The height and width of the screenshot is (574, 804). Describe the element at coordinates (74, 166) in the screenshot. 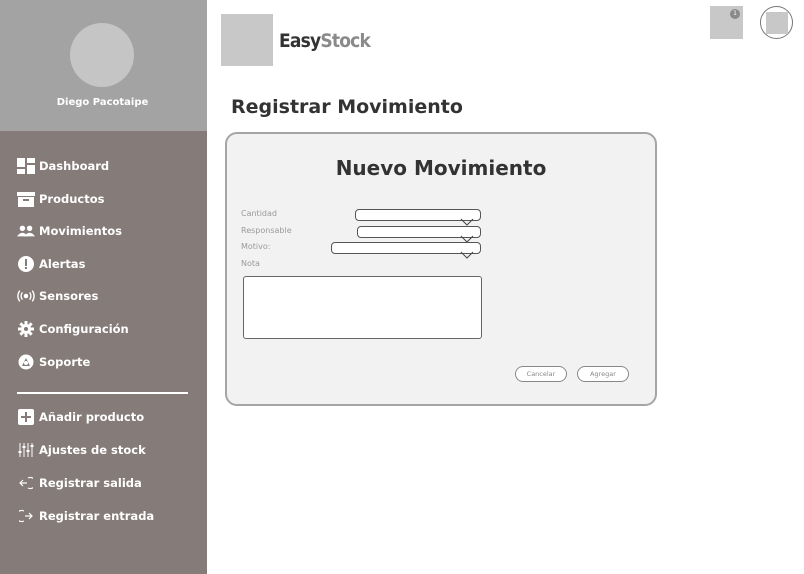

I see `nav-label: Dashboard` at that location.